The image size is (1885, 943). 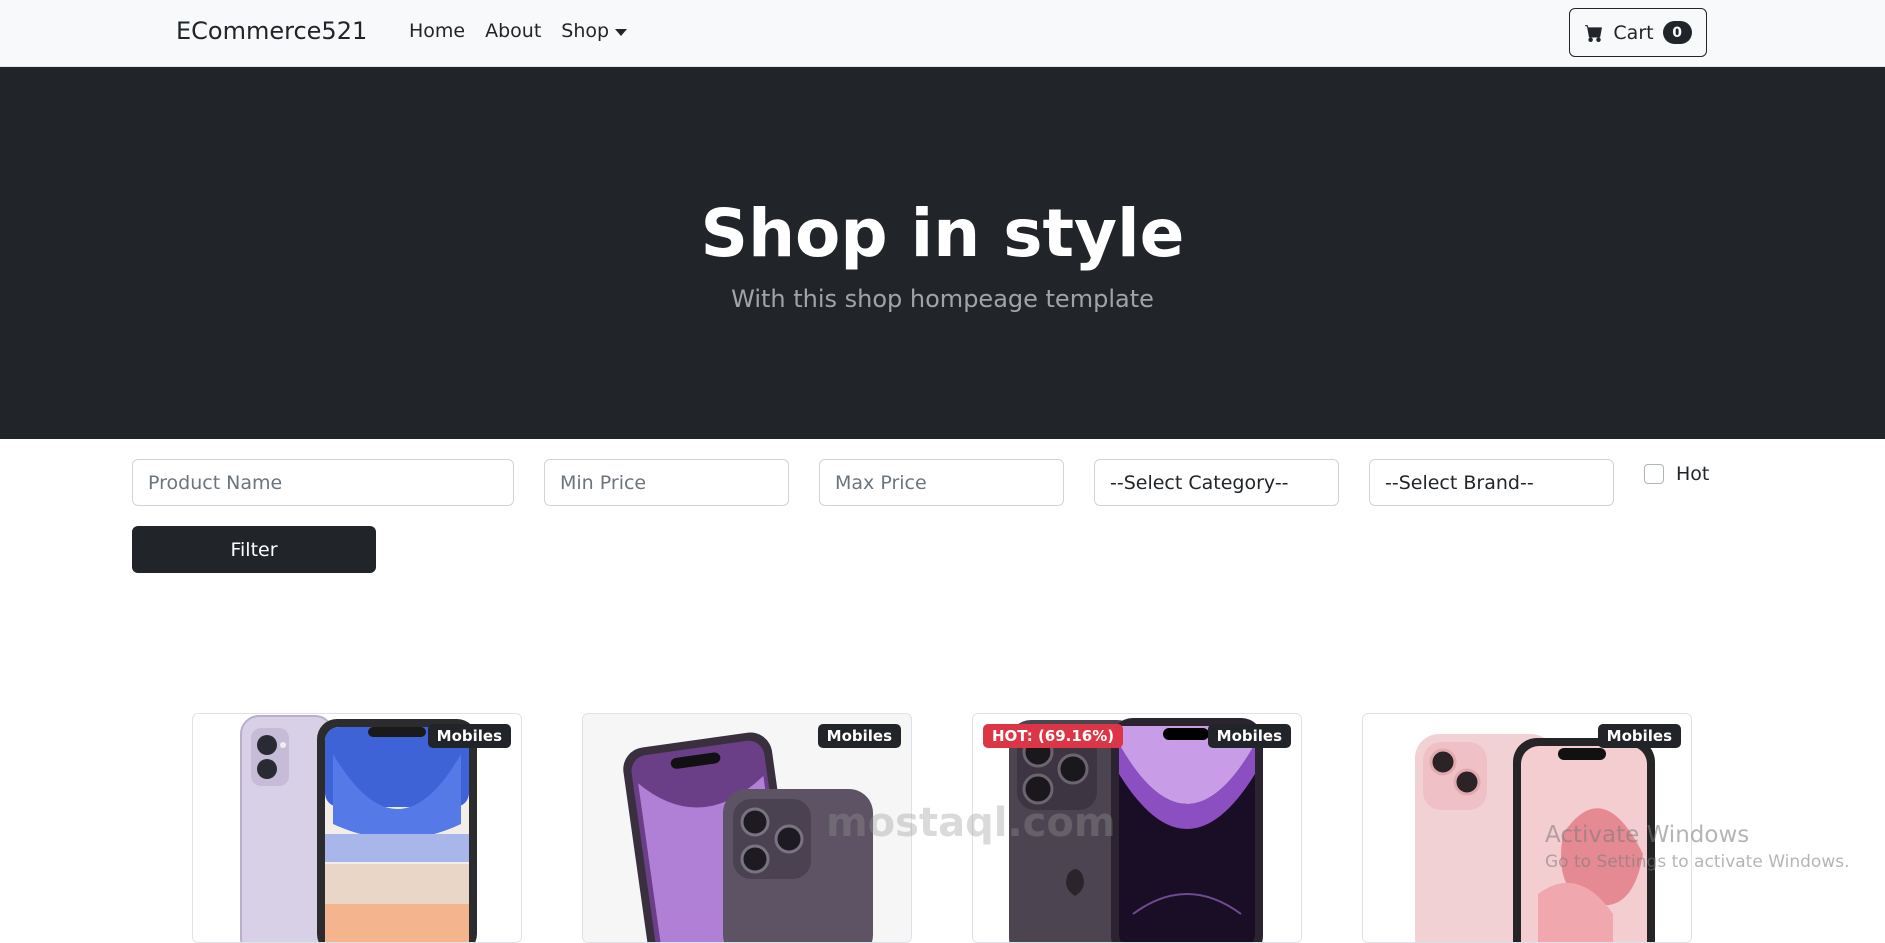 What do you see at coordinates (1654, 474) in the screenshot?
I see `hot-checkbox` at bounding box center [1654, 474].